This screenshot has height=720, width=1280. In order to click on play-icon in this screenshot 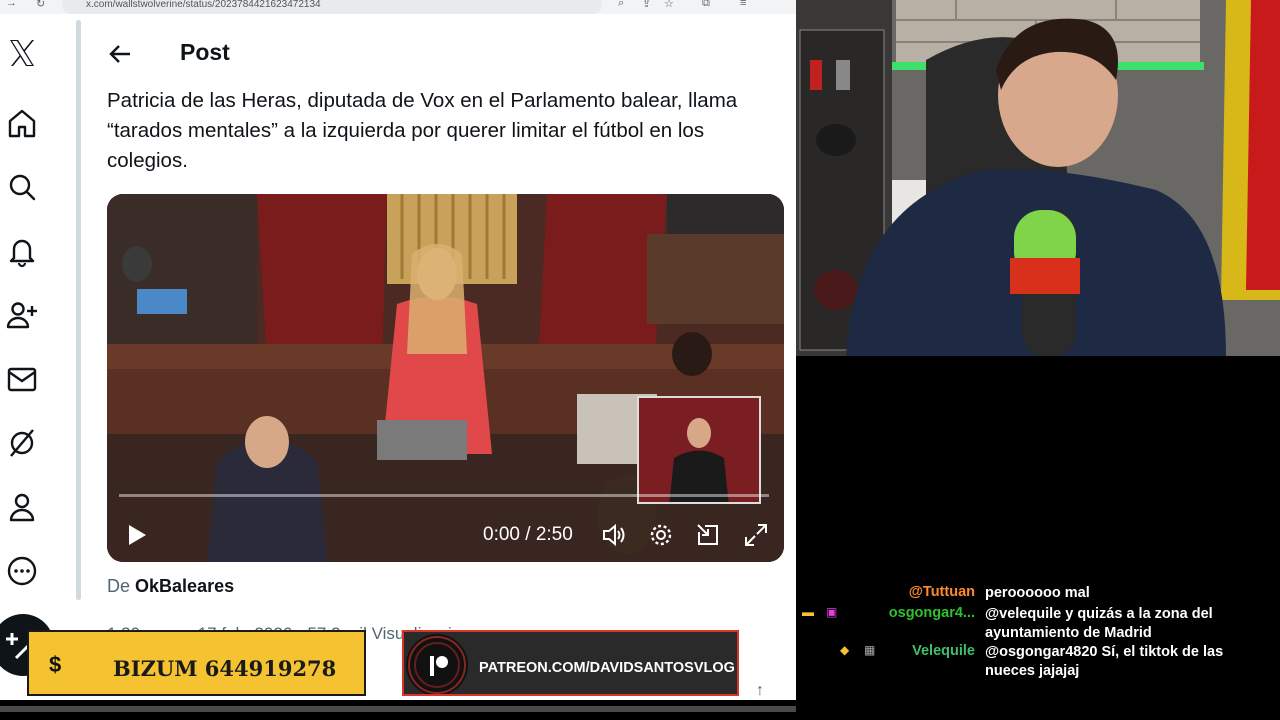, I will do `click(136, 535)`.